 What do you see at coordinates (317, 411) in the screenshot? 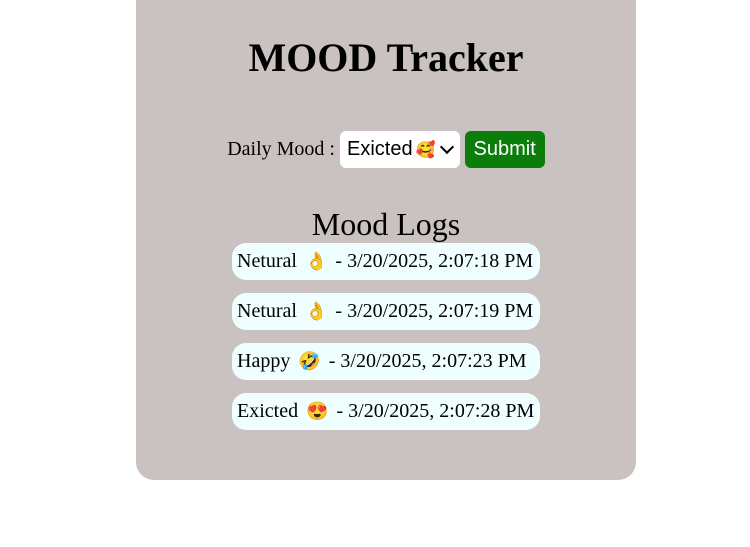
I see `heart-eyes-icon: 😍` at bounding box center [317, 411].